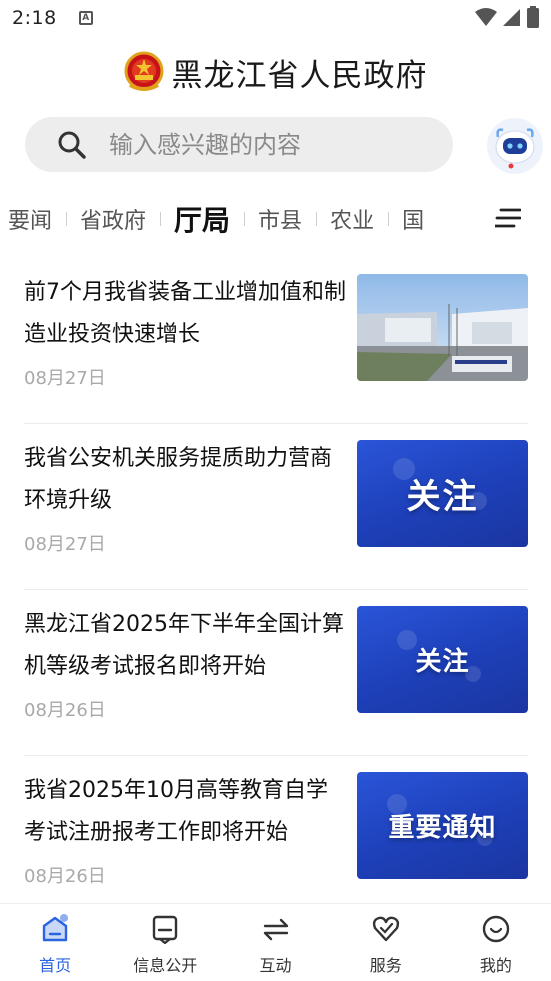  I want to click on tab-shixian: 市县, so click(280, 219).